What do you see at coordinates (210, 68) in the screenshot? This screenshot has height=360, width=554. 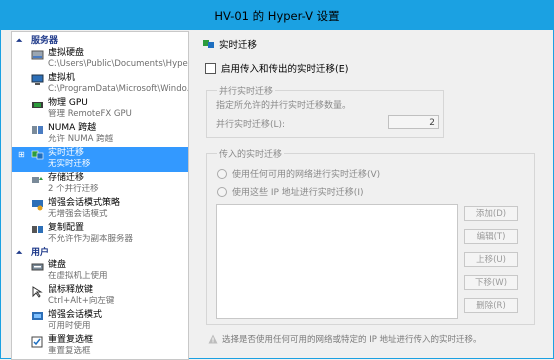 I see `checkbox-box` at bounding box center [210, 68].